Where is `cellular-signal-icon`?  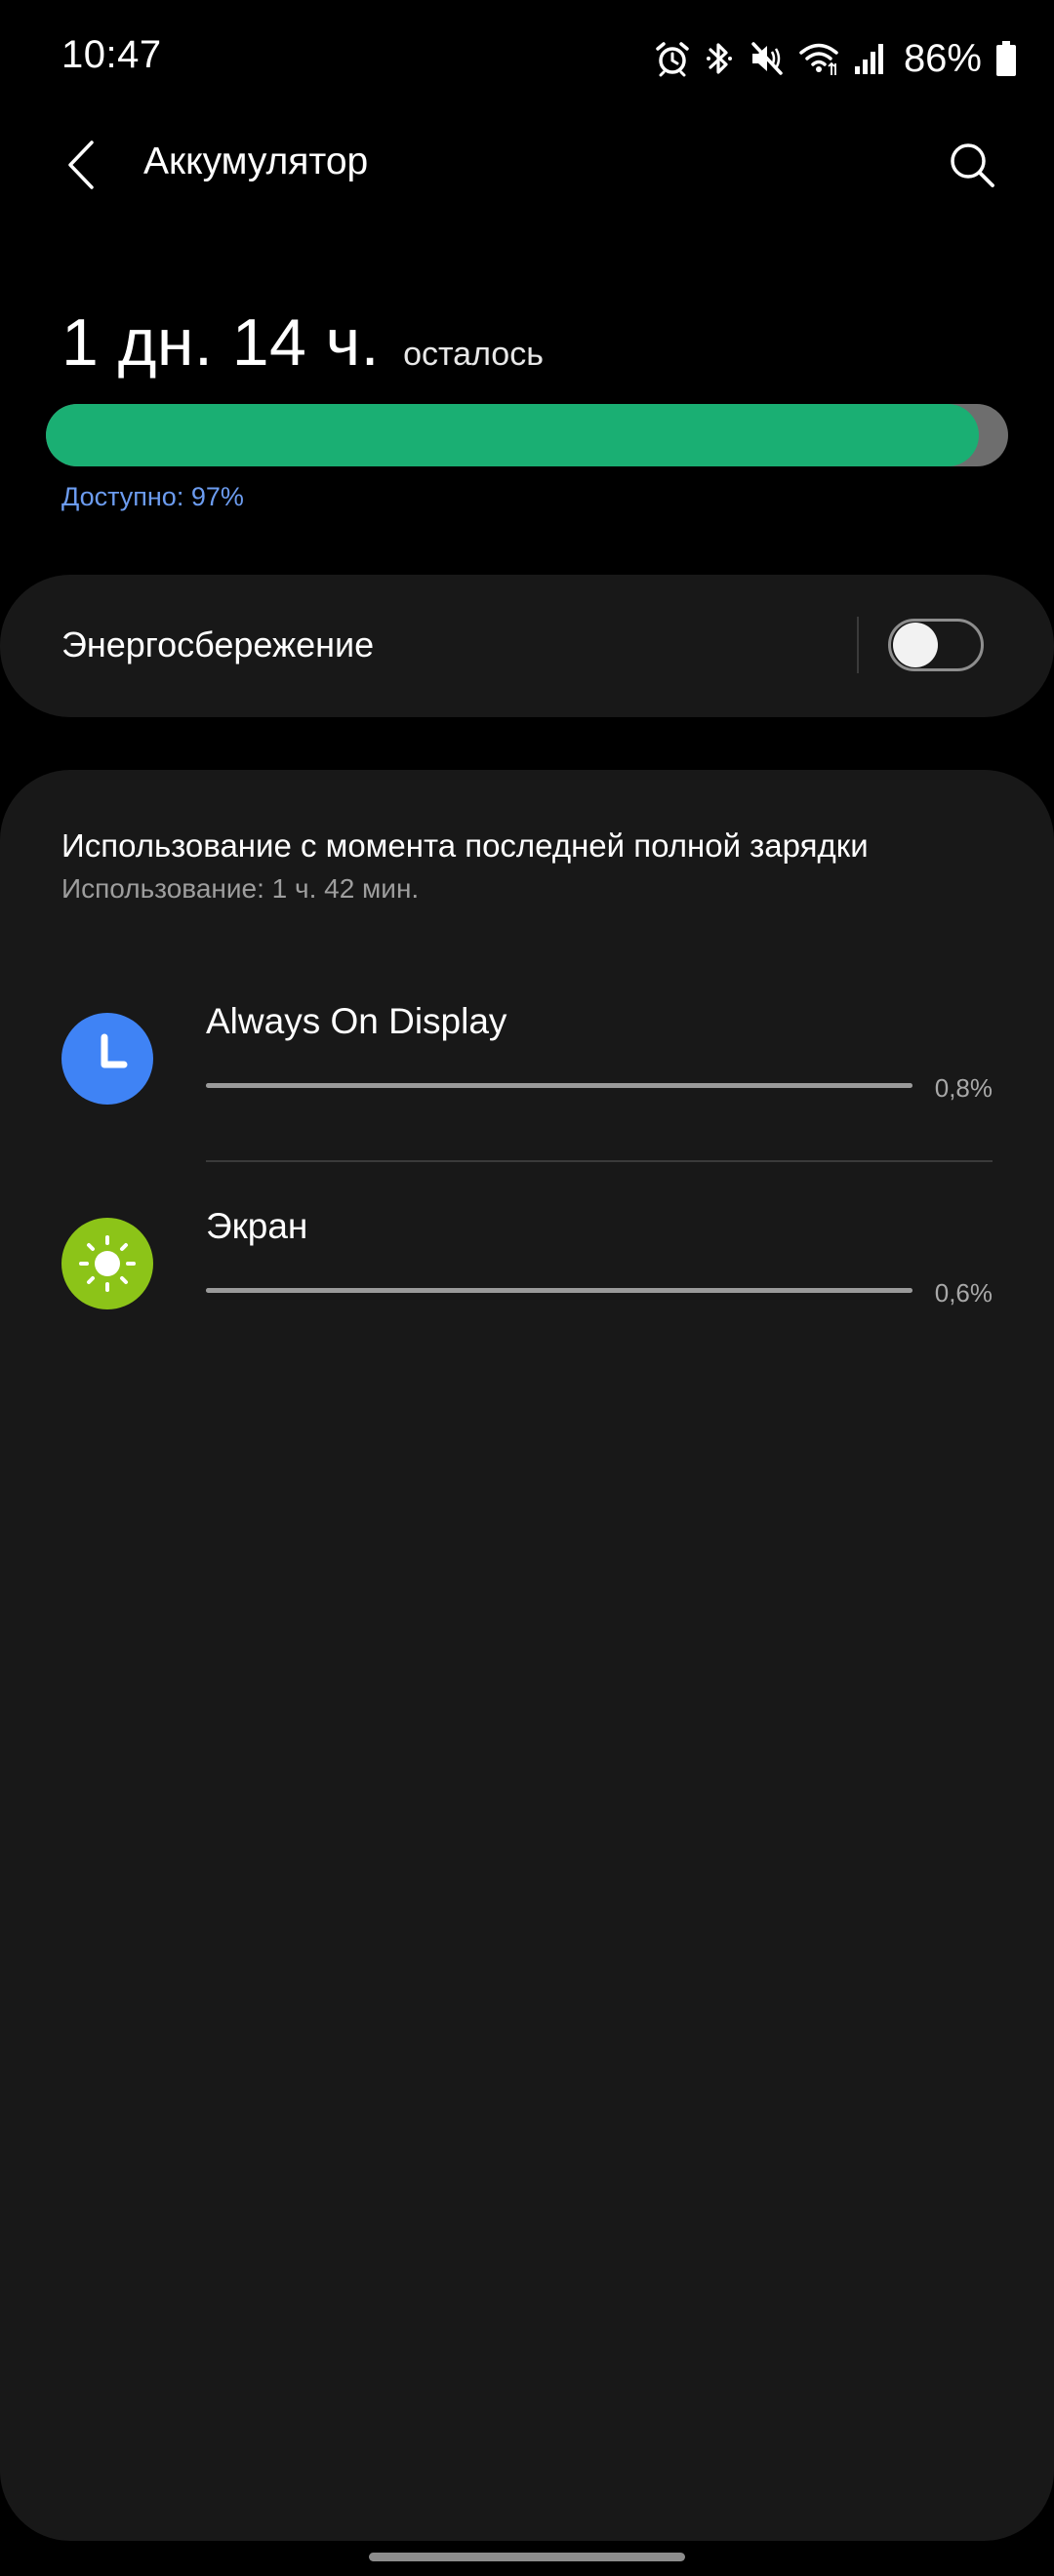
cellular-signal-icon is located at coordinates (870, 58).